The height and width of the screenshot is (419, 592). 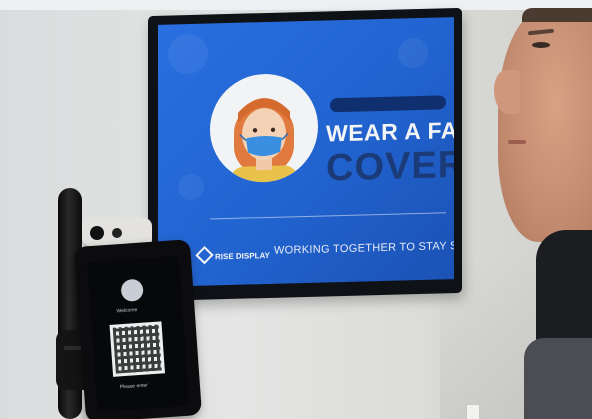 What do you see at coordinates (134, 386) in the screenshot?
I see `scan-hint: Please enter` at bounding box center [134, 386].